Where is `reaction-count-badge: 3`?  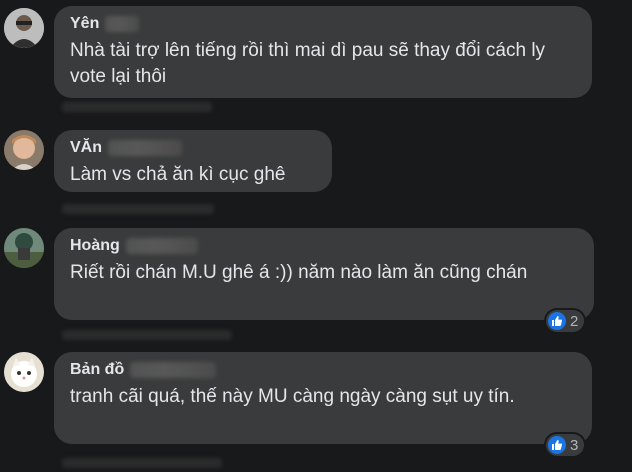
reaction-count-badge: 3 is located at coordinates (565, 445).